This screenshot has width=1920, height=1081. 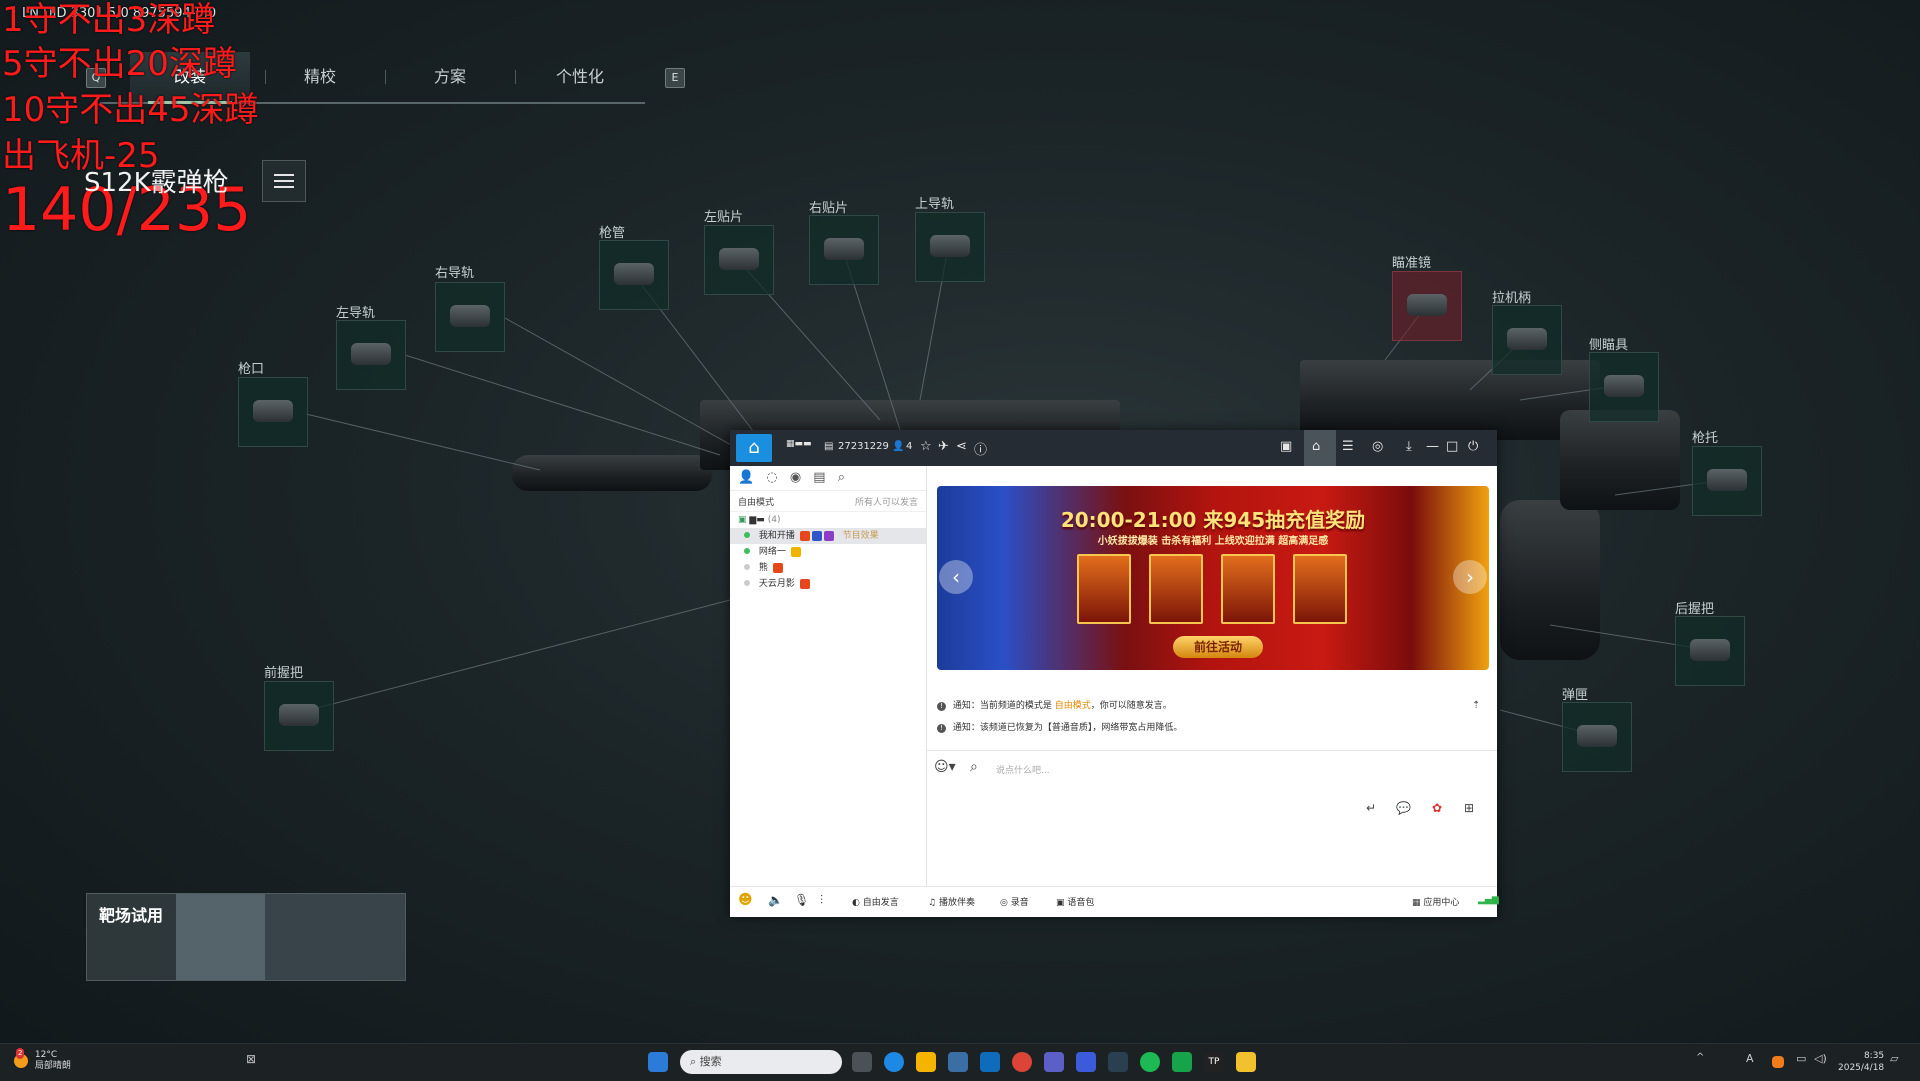 What do you see at coordinates (844, 250) in the screenshot?
I see `slot-right-patch` at bounding box center [844, 250].